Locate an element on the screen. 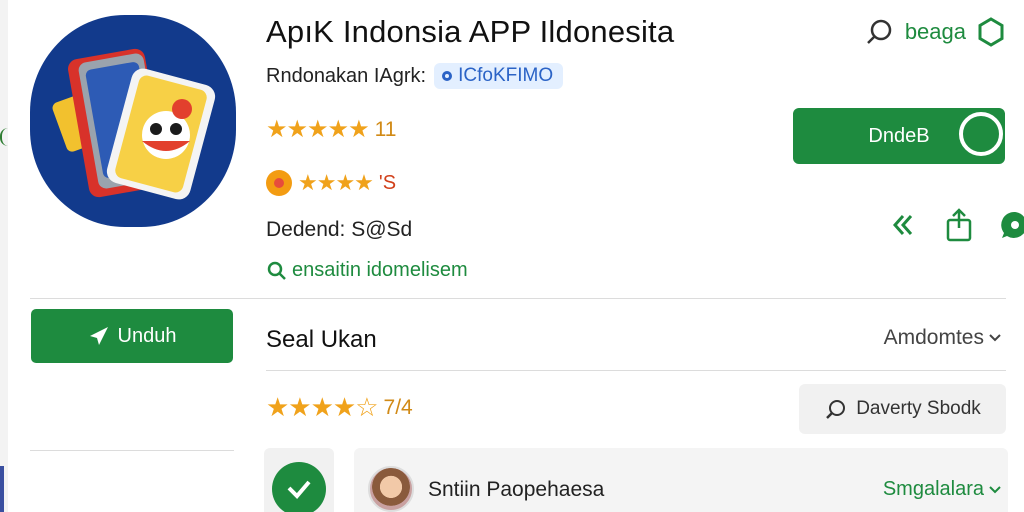  reviews-summary-rating: ★★★★☆ 7/4 is located at coordinates (339, 407).